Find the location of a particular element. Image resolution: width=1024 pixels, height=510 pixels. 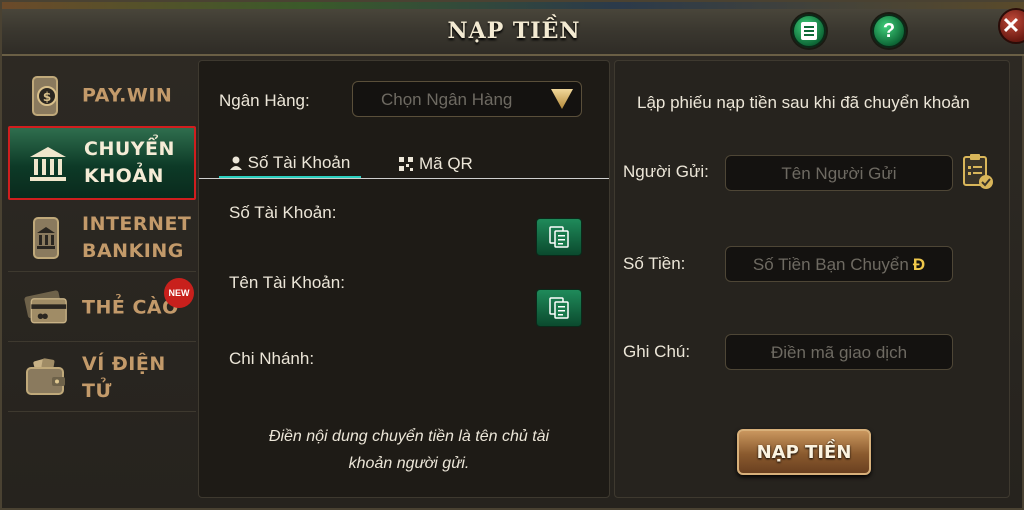

sidebar-item-label: INTERNET BANKING is located at coordinates (137, 237).